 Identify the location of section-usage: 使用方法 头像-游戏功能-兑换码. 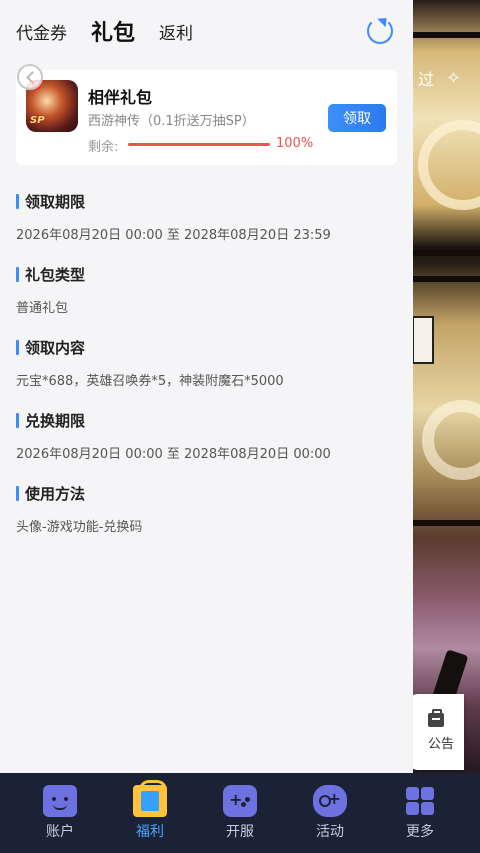
(79, 509).